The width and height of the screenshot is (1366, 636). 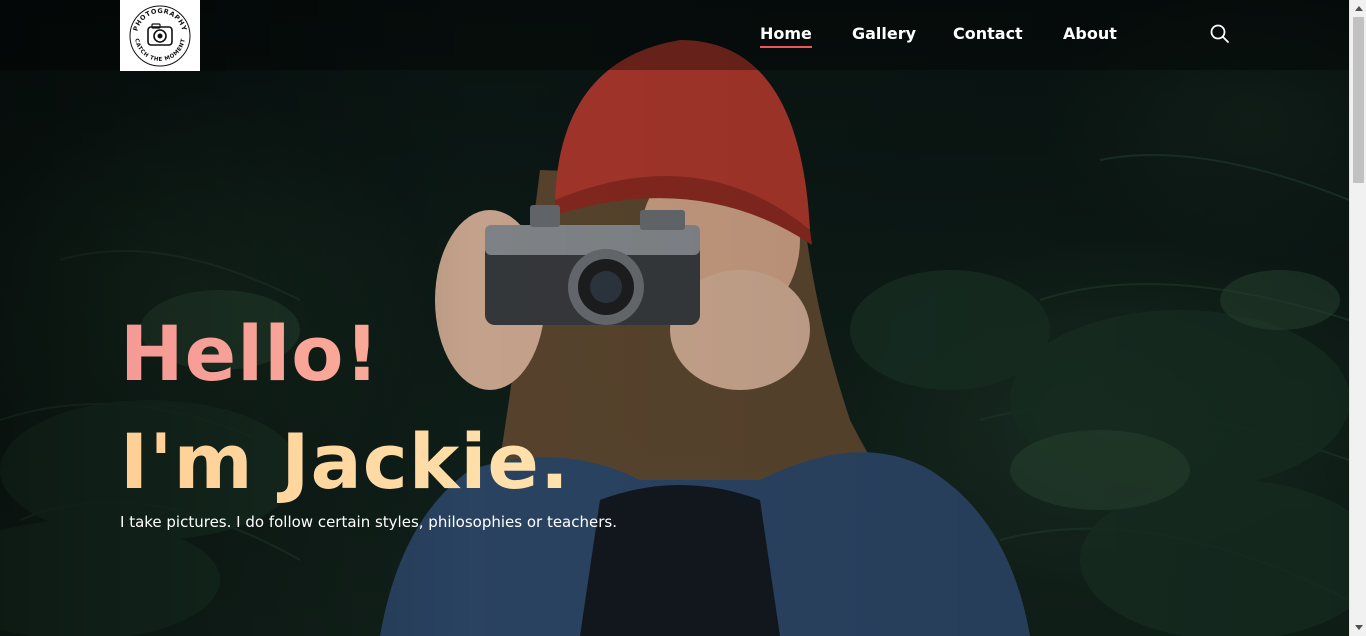 I want to click on search-button, so click(x=1220, y=34).